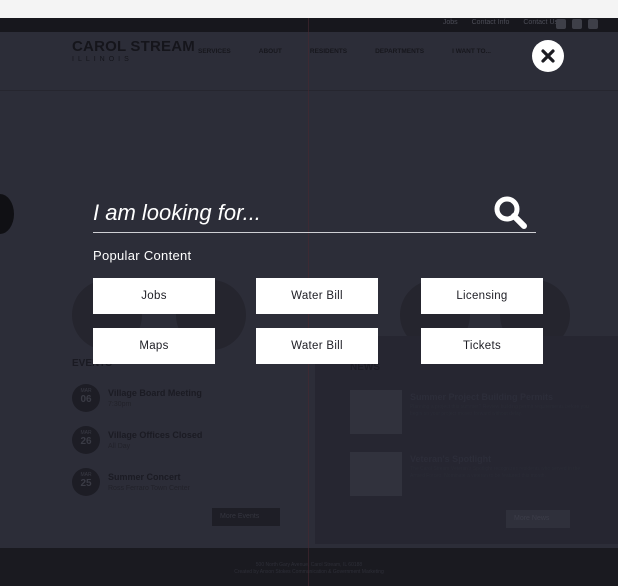 The height and width of the screenshot is (586, 618). What do you see at coordinates (155, 435) in the screenshot?
I see `event-title: Village Offices Closed` at bounding box center [155, 435].